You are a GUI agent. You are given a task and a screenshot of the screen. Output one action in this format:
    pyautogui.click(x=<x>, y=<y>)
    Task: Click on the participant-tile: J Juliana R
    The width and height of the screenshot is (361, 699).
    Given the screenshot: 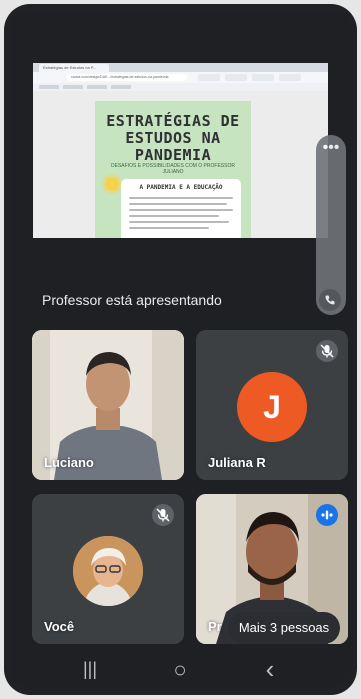 What is the action you would take?
    pyautogui.click(x=272, y=405)
    